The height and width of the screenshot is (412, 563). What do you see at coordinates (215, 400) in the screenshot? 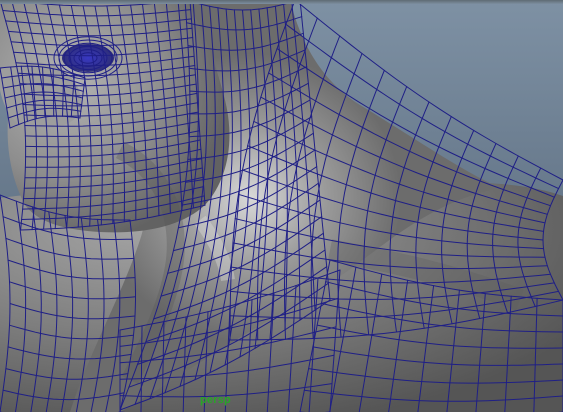
I see `camera-label: persp` at bounding box center [215, 400].